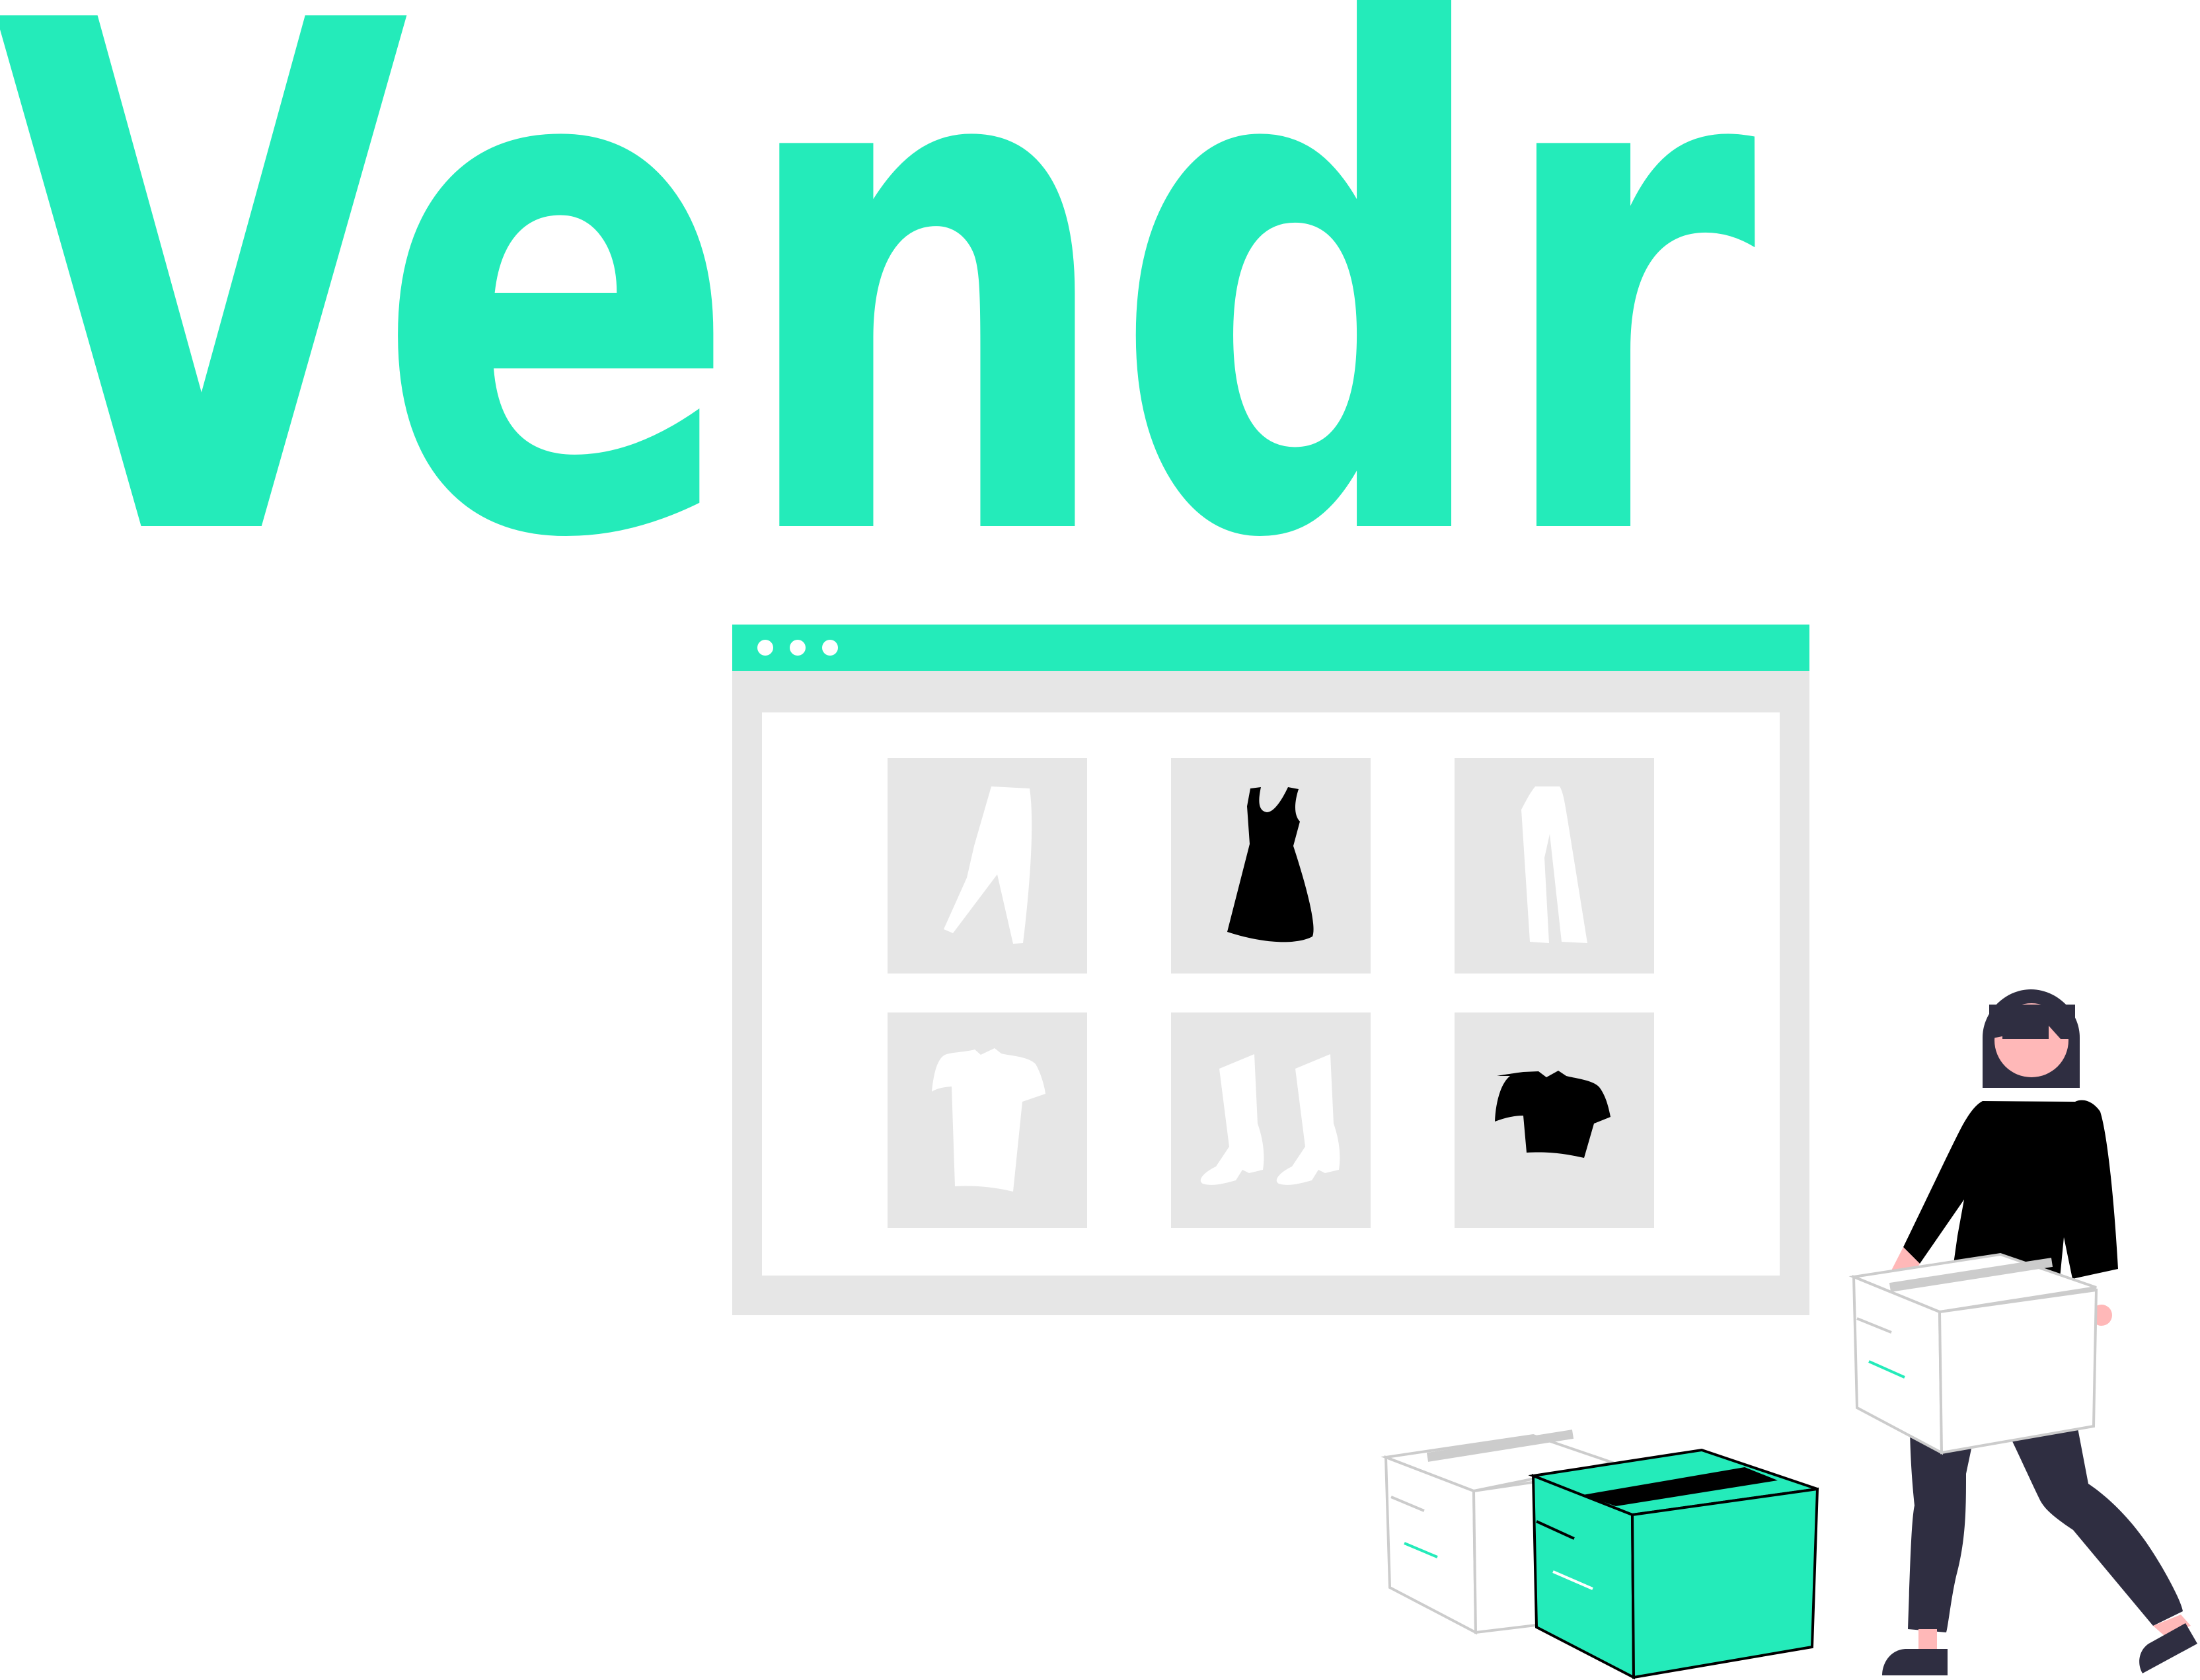 This screenshot has height=1680, width=2200. I want to click on person-ankle-front, so click(1927, 1639).